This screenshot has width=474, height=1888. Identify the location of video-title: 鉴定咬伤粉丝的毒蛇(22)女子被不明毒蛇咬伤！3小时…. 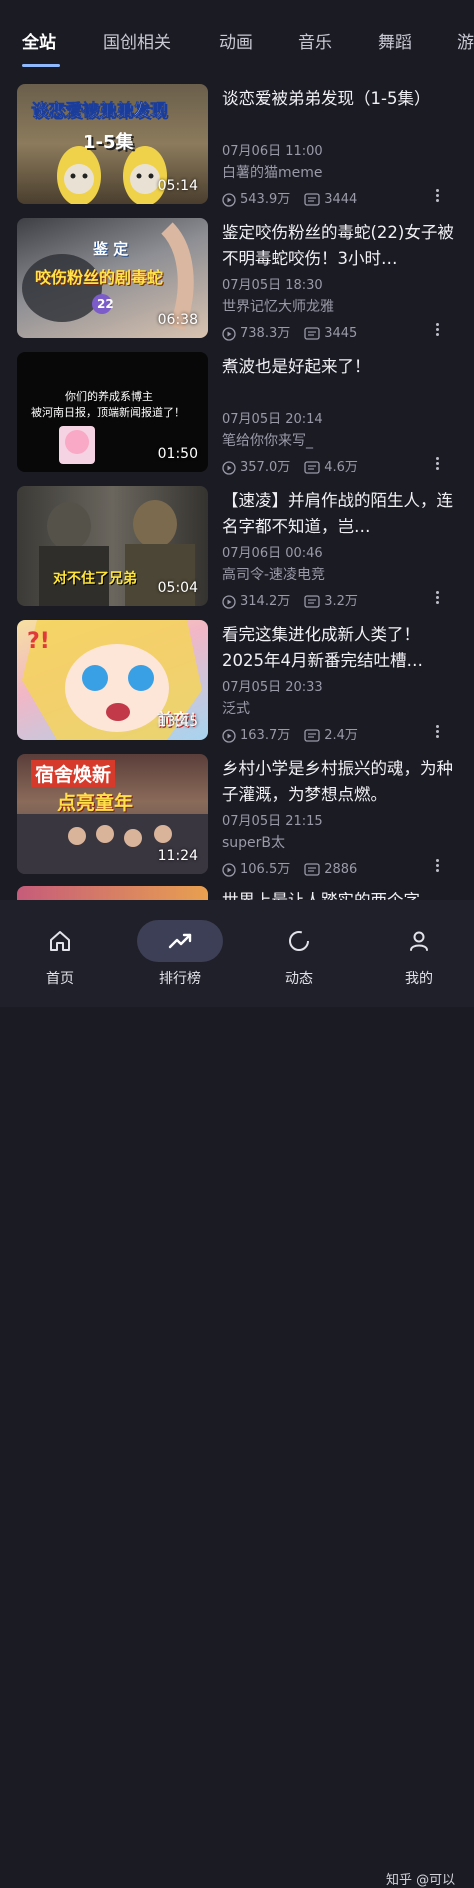
(338, 246).